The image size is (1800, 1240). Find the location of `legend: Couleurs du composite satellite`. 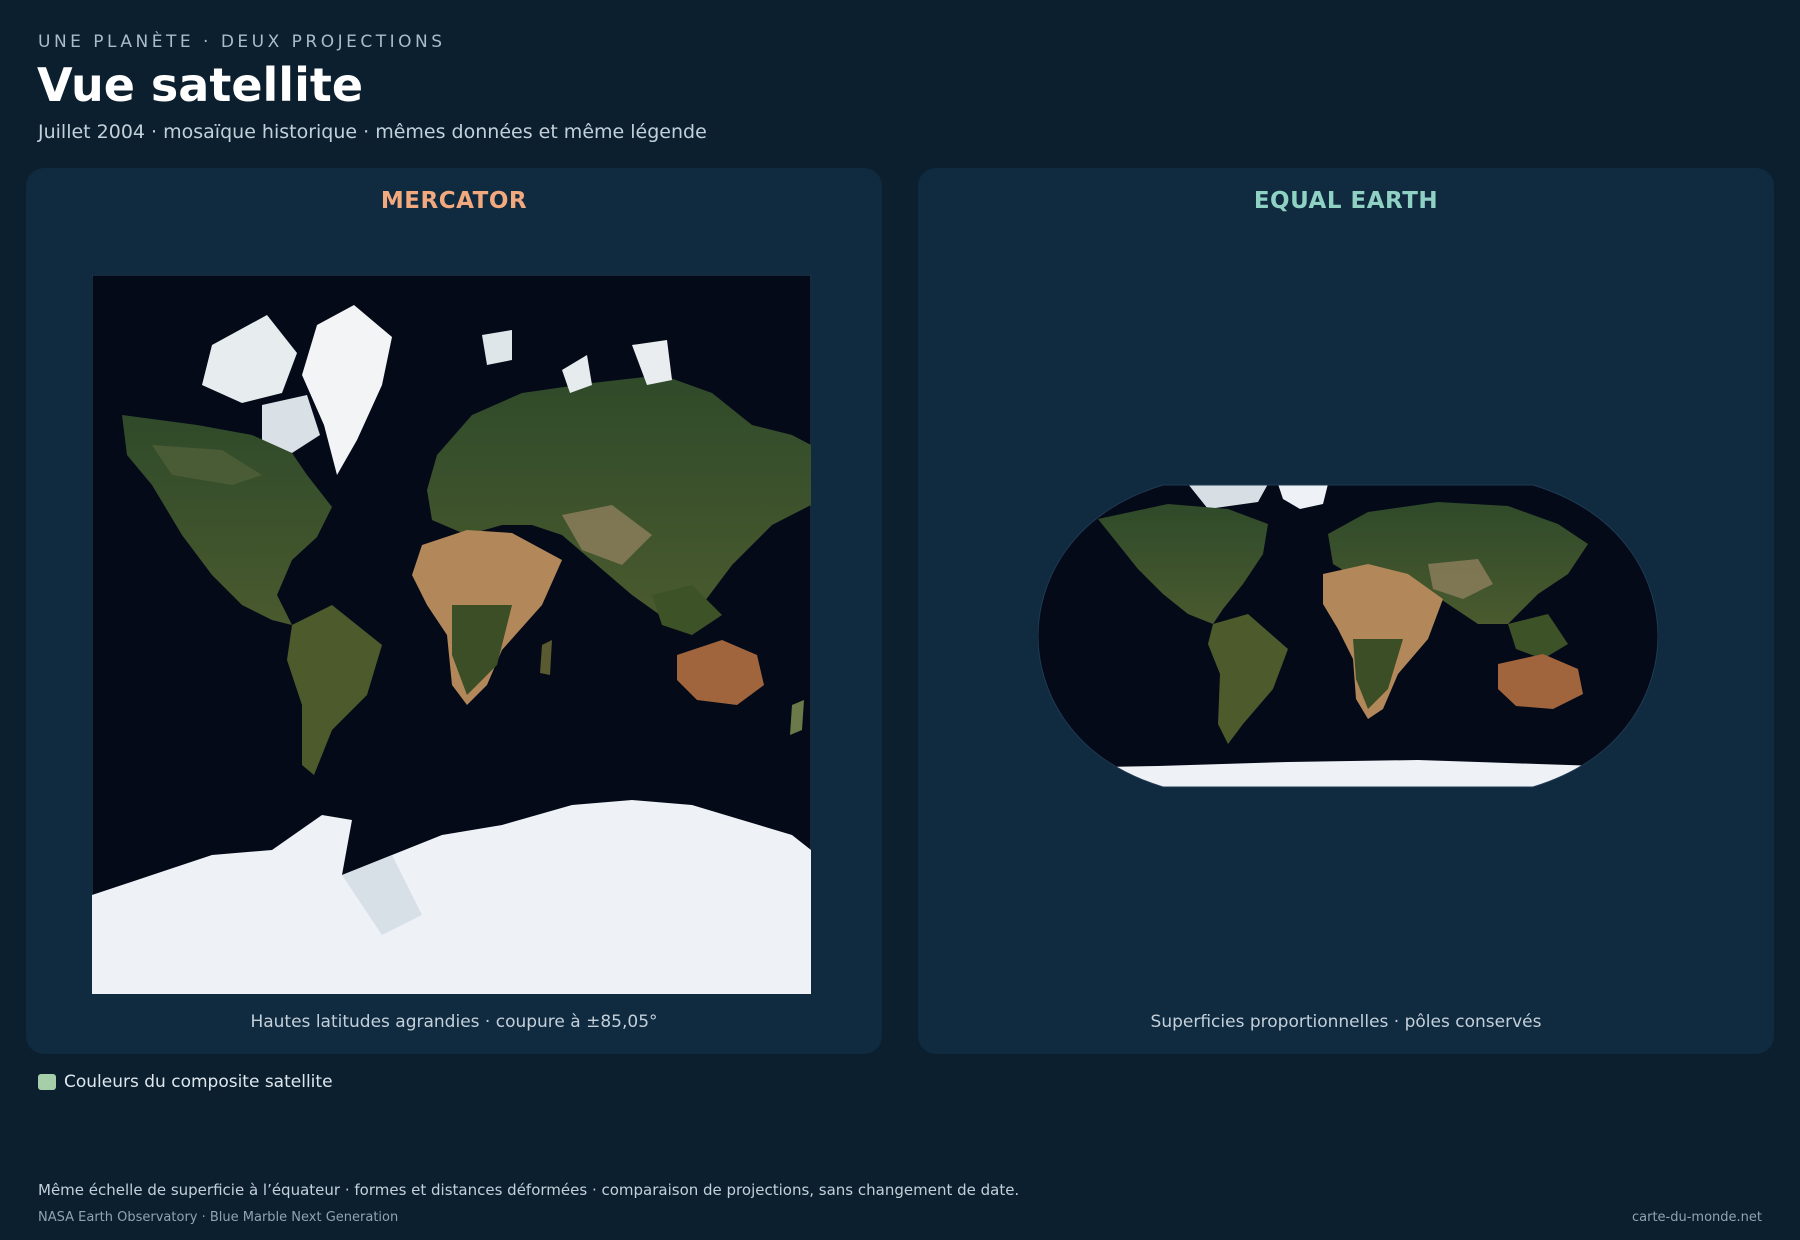

legend: Couleurs du composite satellite is located at coordinates (185, 1082).